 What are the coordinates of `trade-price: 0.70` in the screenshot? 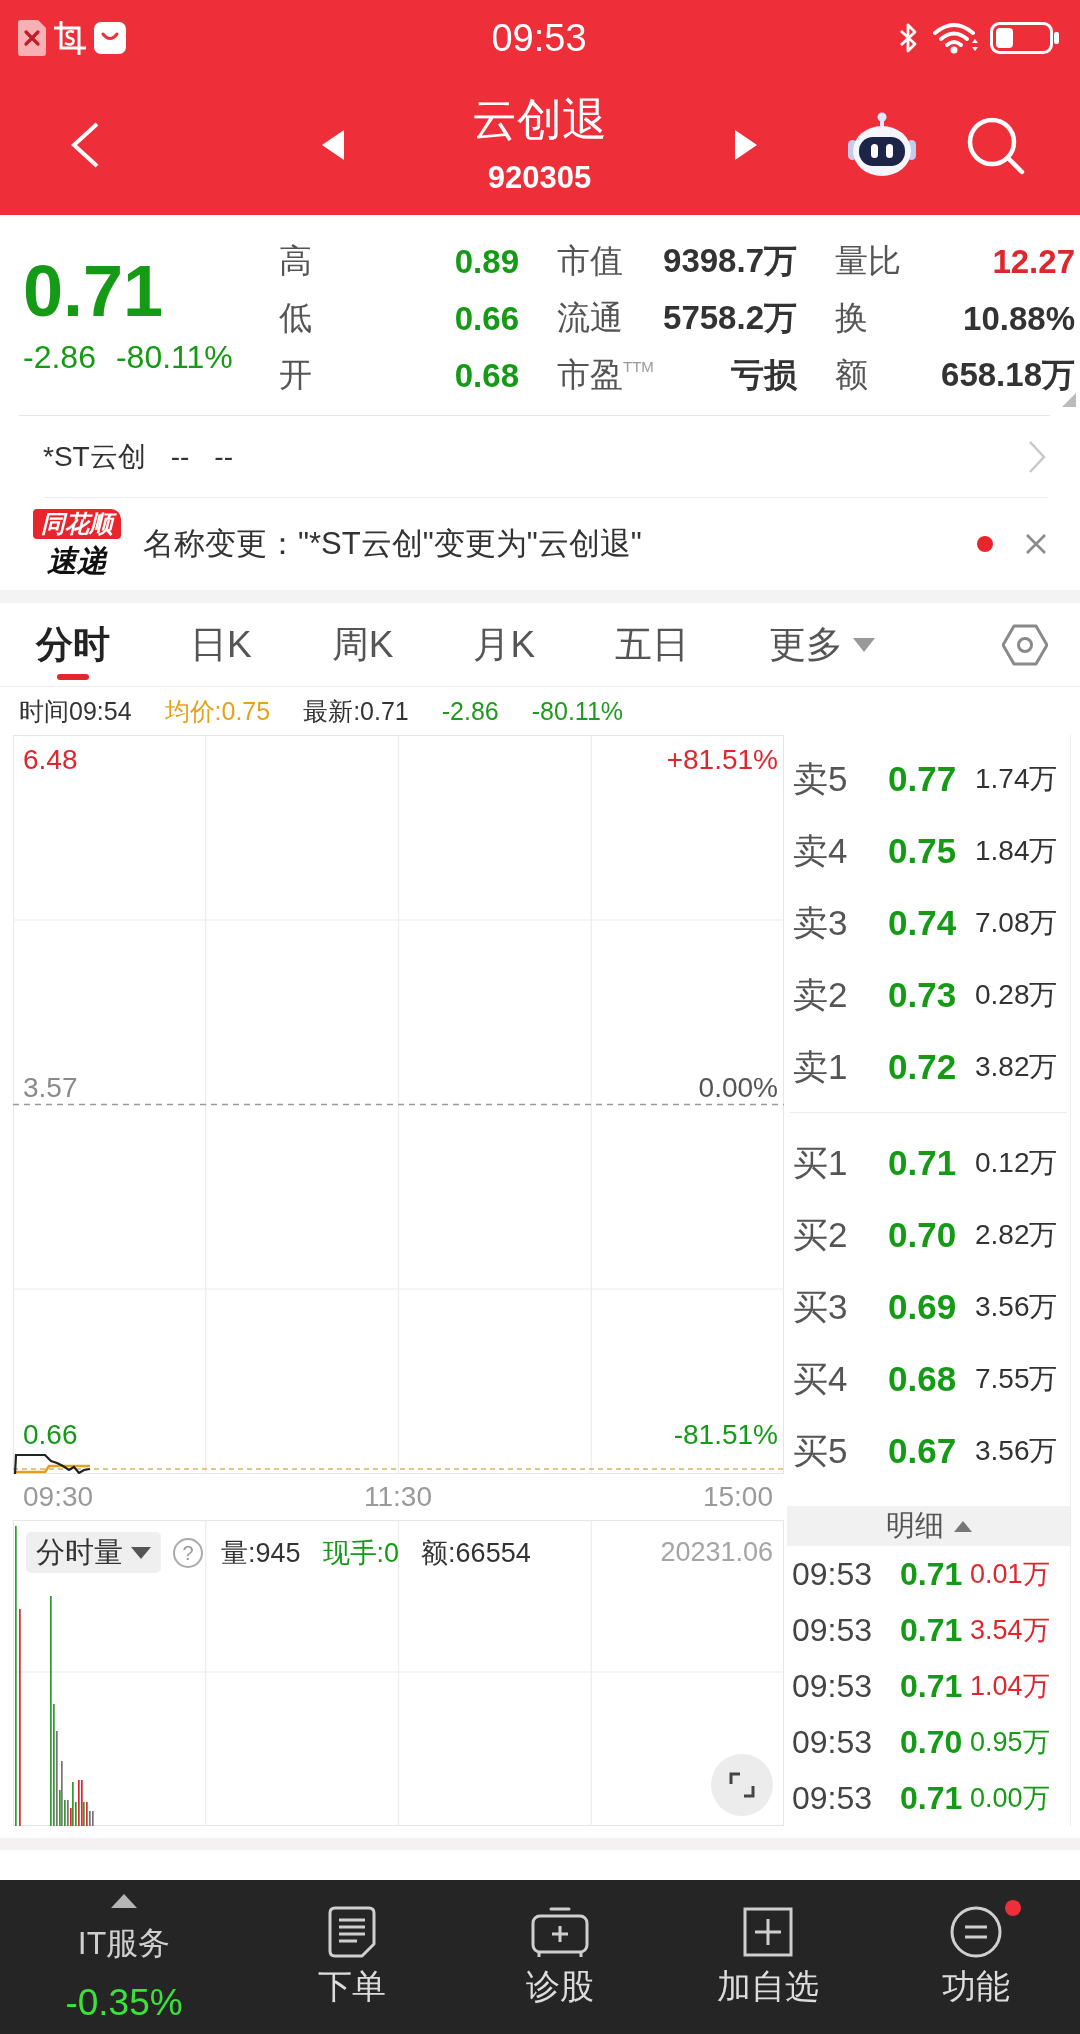 It's located at (932, 1742).